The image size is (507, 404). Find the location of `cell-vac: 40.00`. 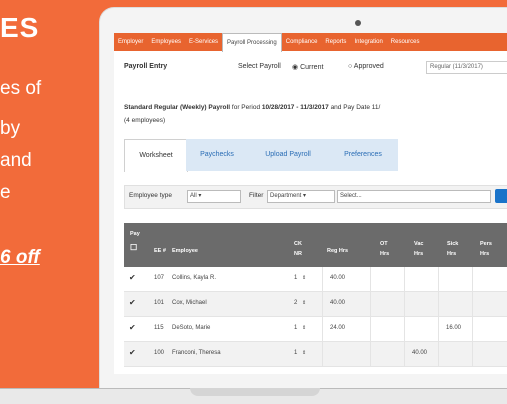

cell-vac: 40.00 is located at coordinates (419, 353).